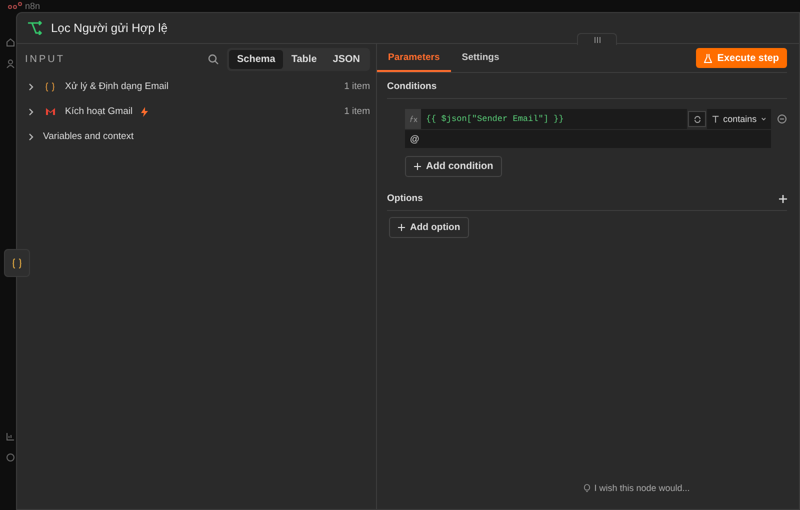 The height and width of the screenshot is (510, 800). I want to click on add-condition-button: Add condition, so click(453, 166).